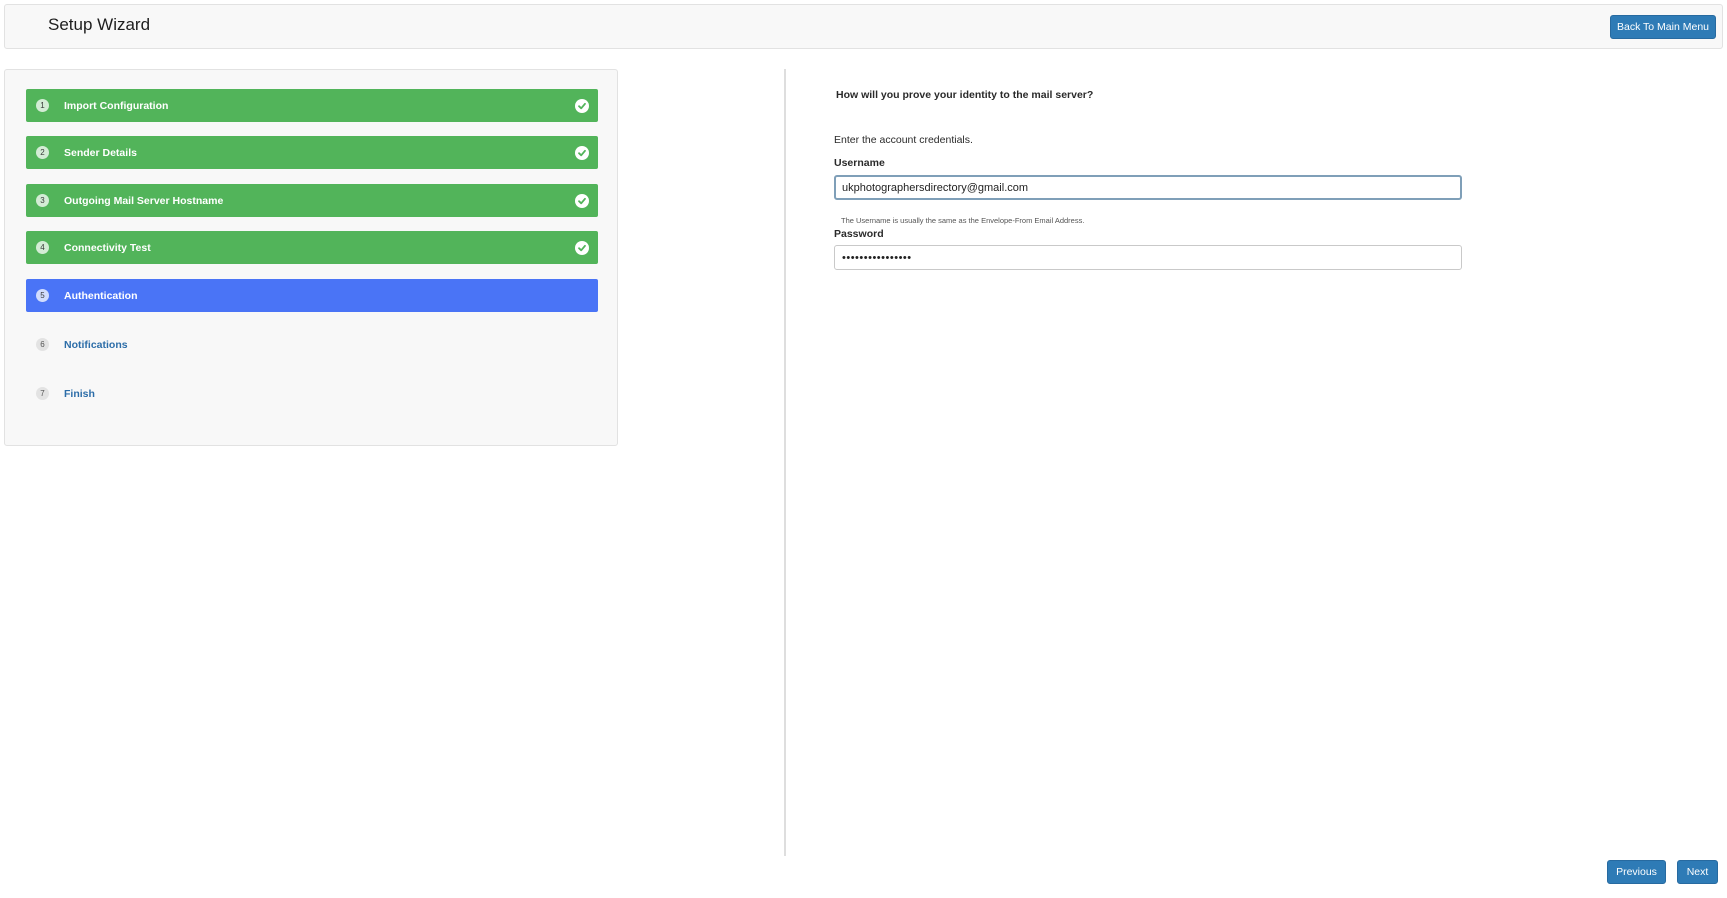 The image size is (1727, 898). What do you see at coordinates (859, 234) in the screenshot?
I see `password-label: Password` at bounding box center [859, 234].